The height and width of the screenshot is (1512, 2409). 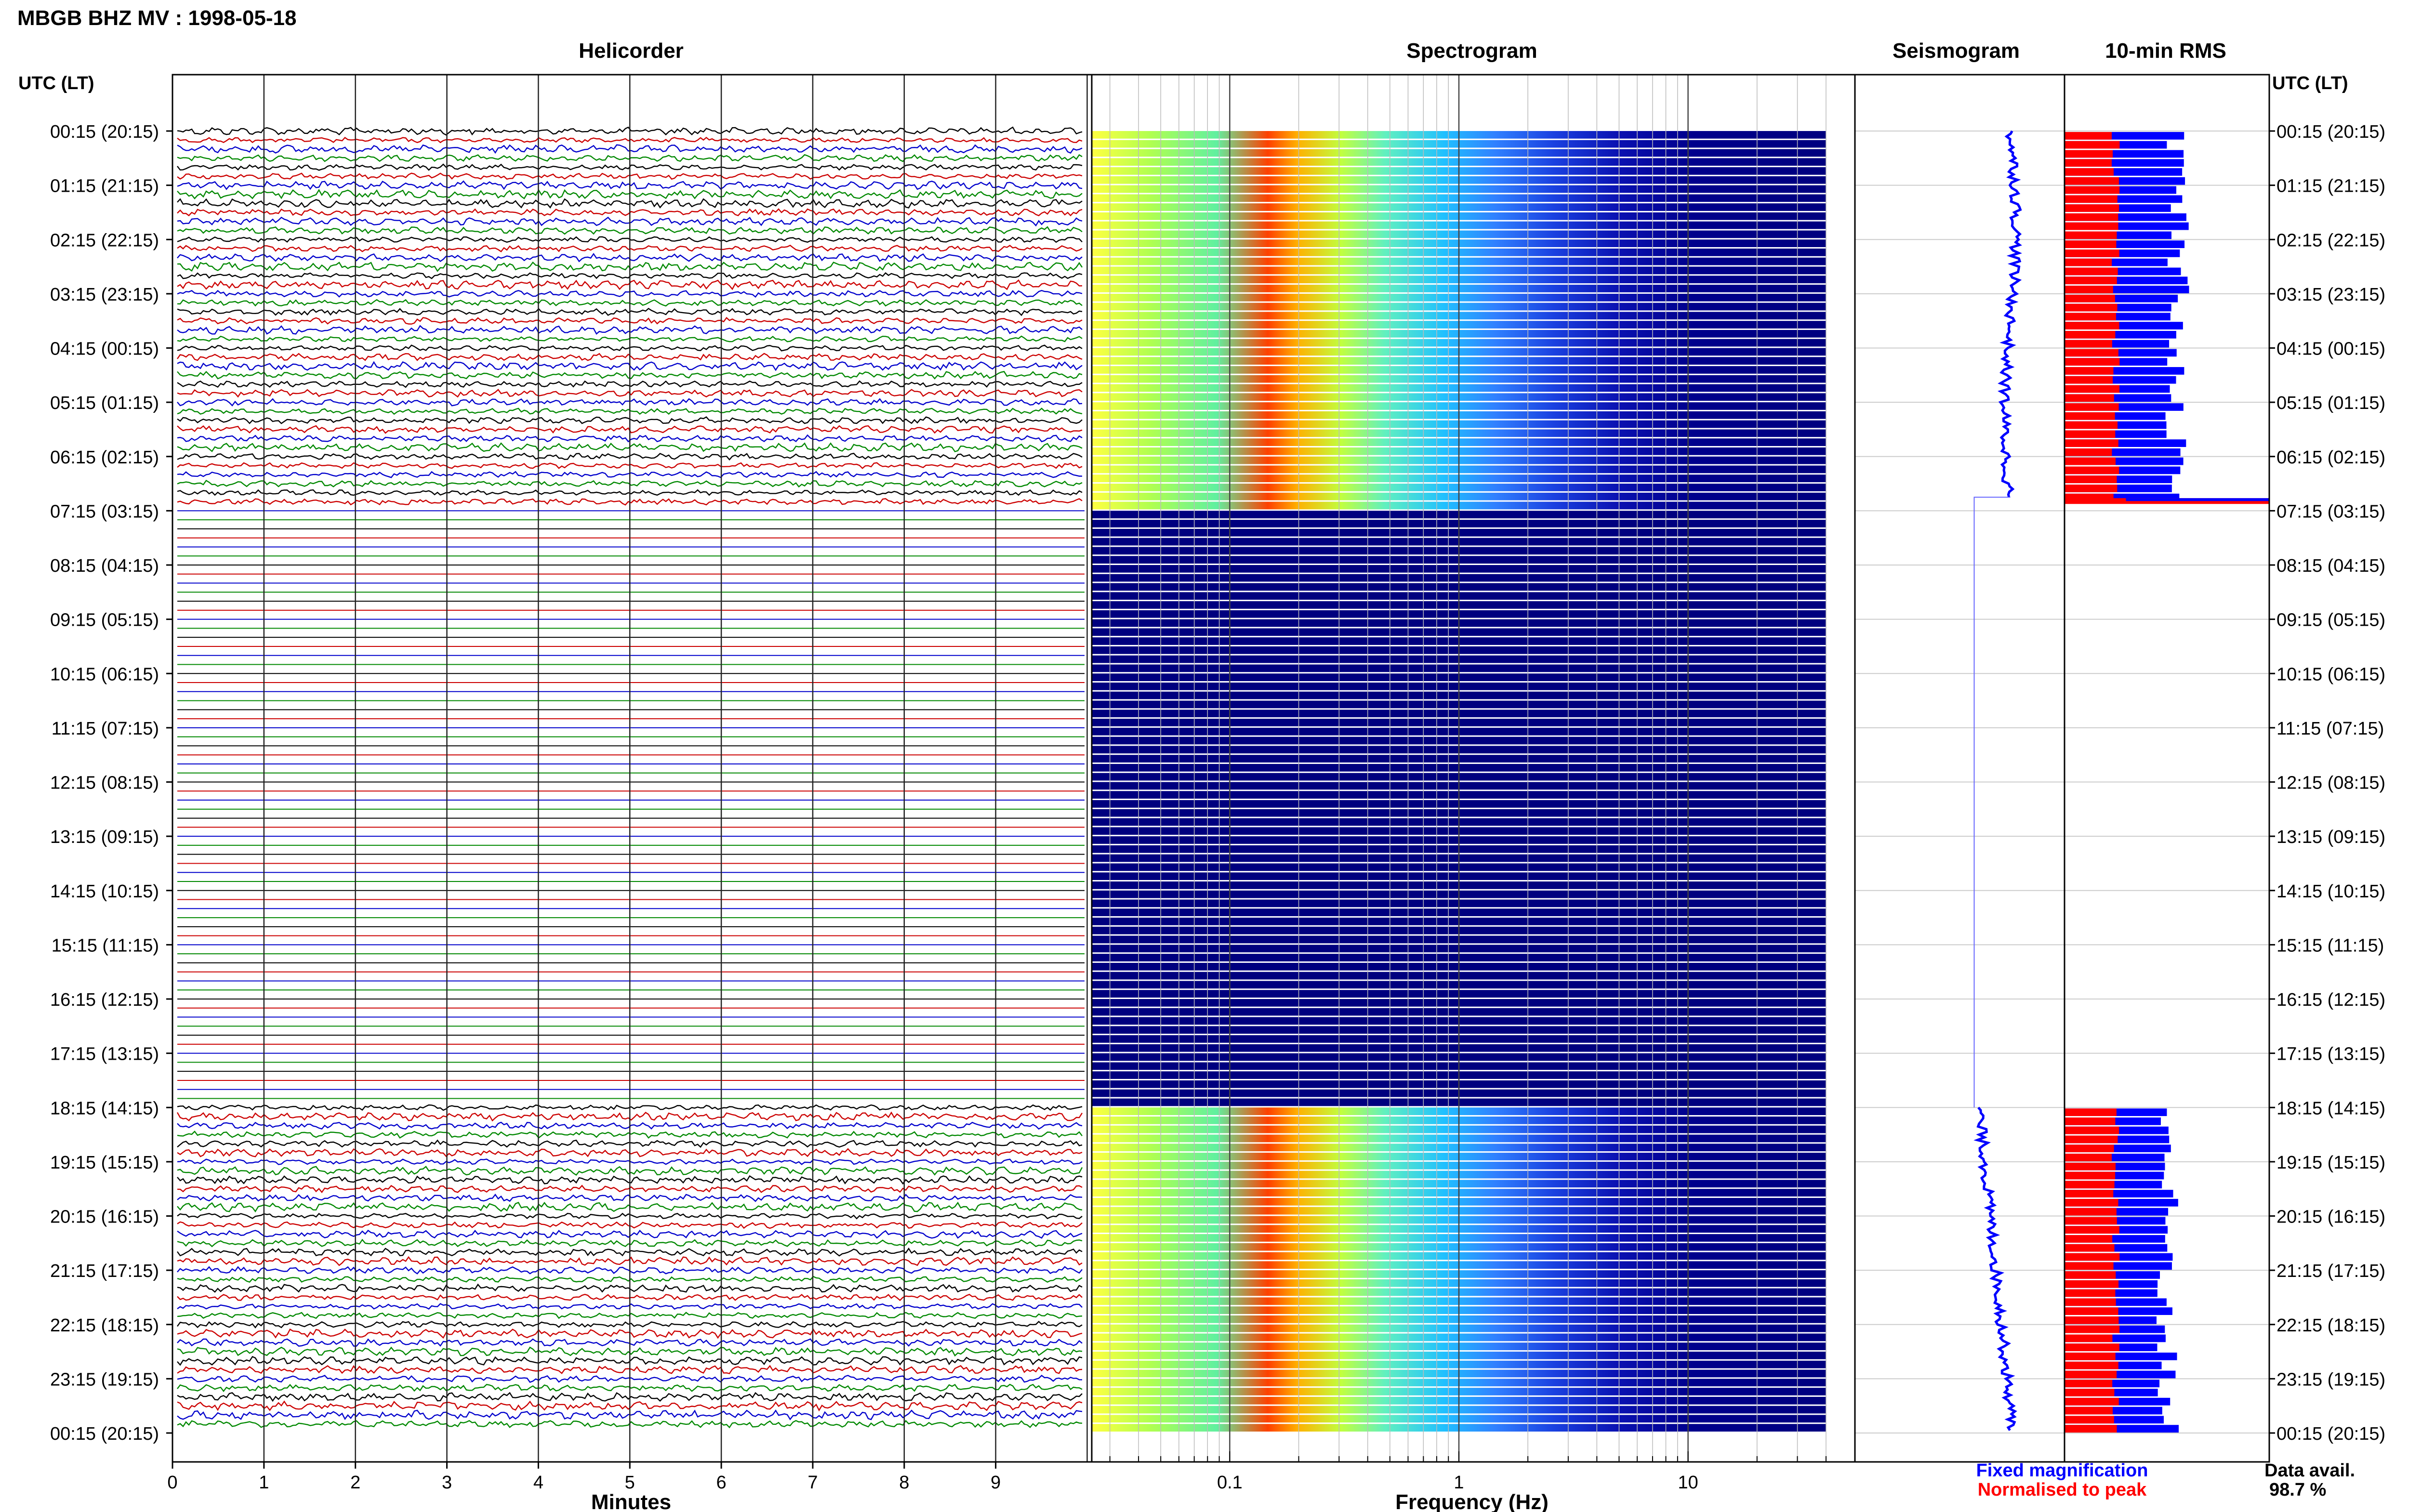 What do you see at coordinates (2331, 674) in the screenshot?
I see `time-label-right: 10:15 (06:15)` at bounding box center [2331, 674].